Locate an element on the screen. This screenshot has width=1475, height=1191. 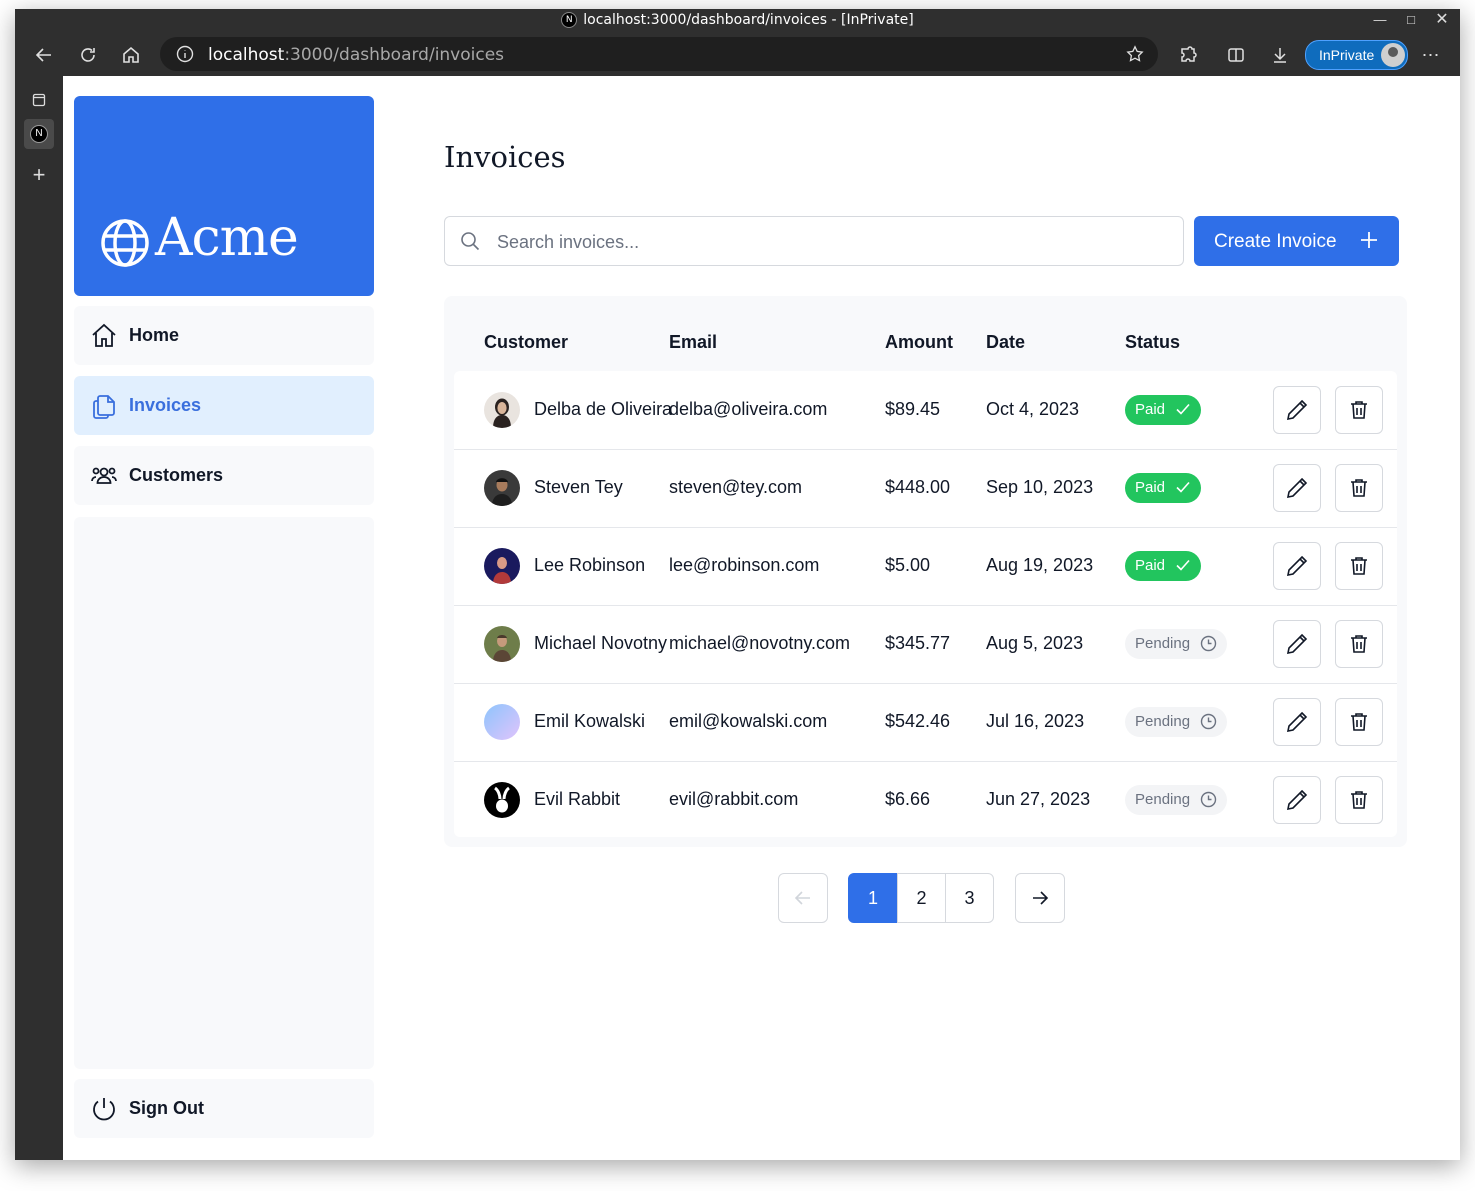
page-button-3: 3 is located at coordinates (969, 898).